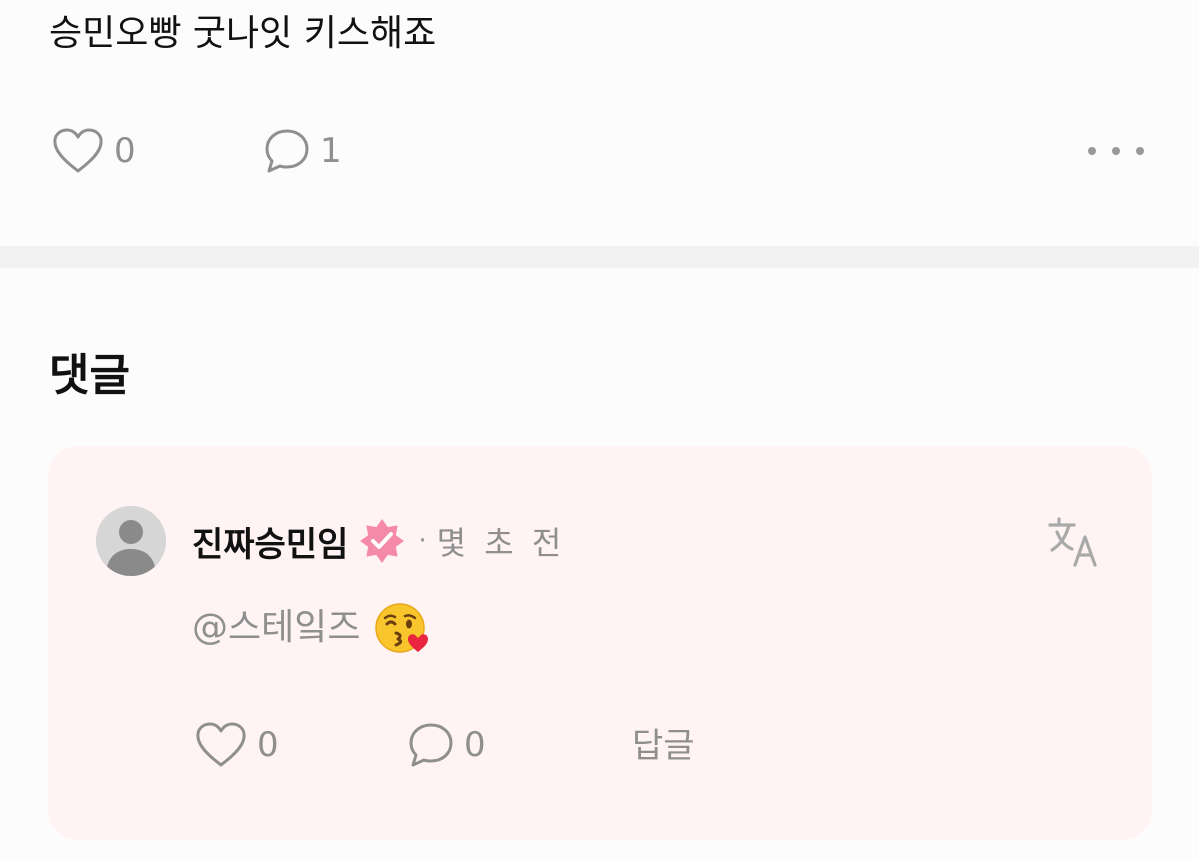  What do you see at coordinates (501, 543) in the screenshot?
I see `comment-time: 몇 초 전` at bounding box center [501, 543].